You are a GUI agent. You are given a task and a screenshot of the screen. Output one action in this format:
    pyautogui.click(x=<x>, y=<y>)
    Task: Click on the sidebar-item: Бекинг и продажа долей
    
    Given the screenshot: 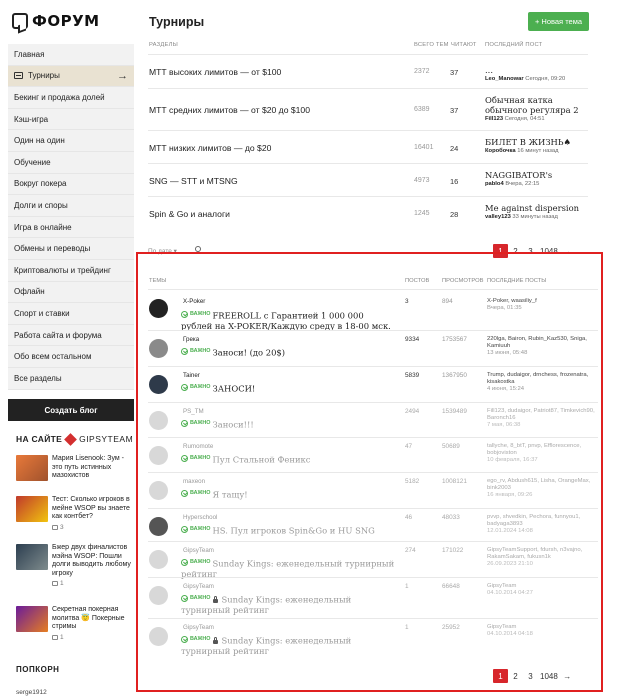 What is the action you would take?
    pyautogui.click(x=71, y=98)
    